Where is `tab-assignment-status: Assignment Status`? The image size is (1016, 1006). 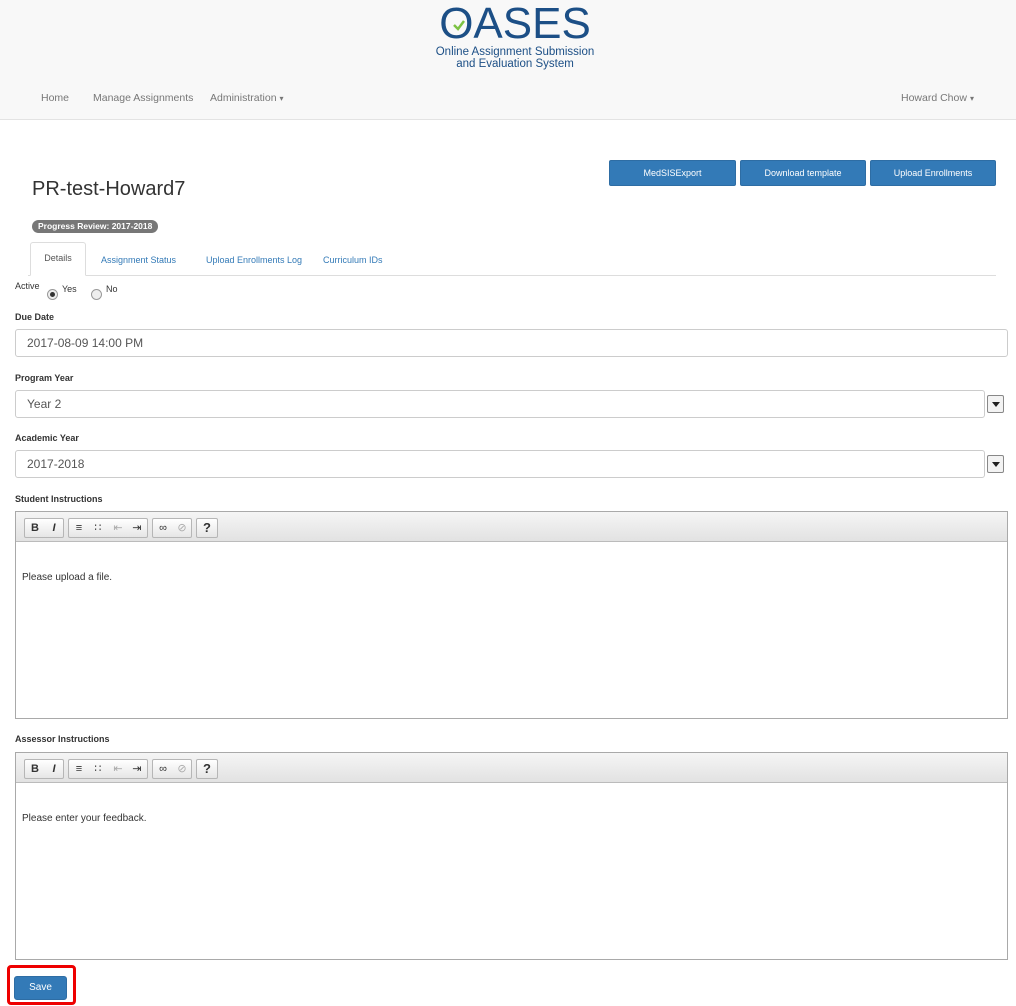
tab-assignment-status: Assignment Status is located at coordinates (138, 260).